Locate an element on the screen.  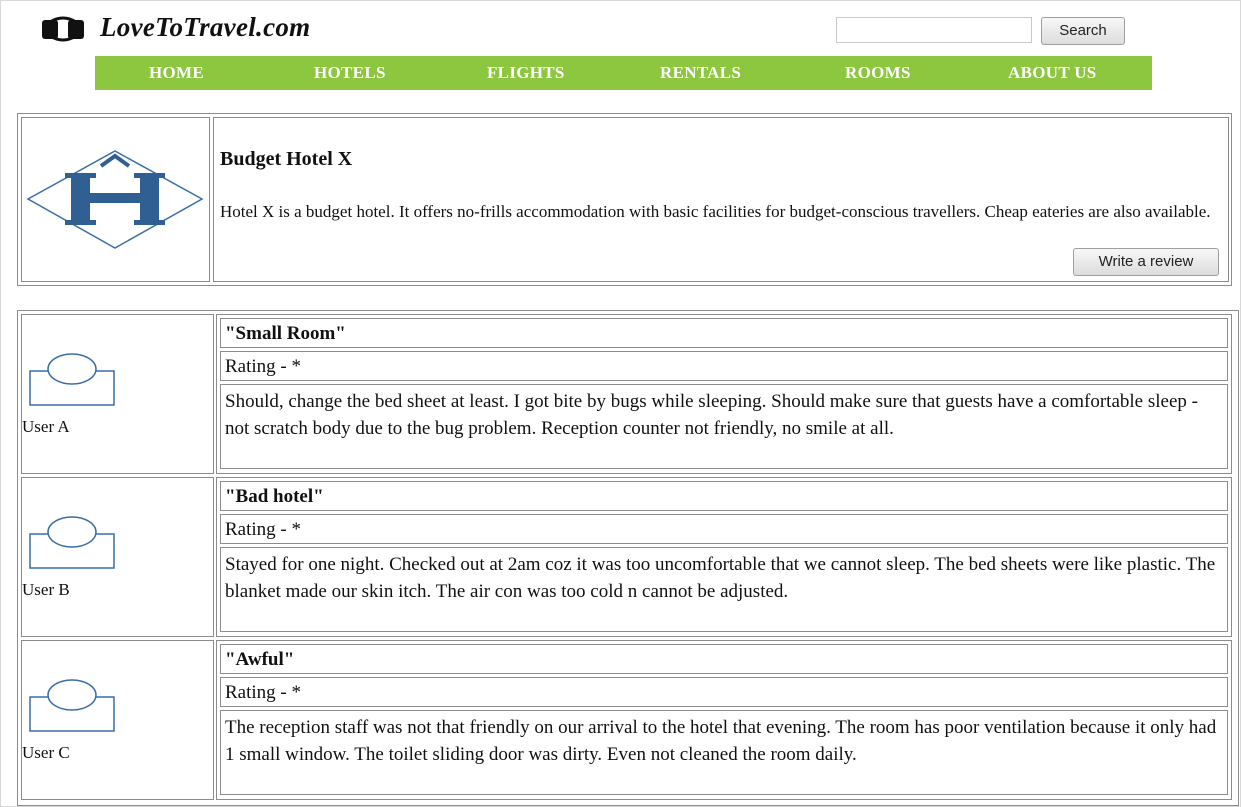
hotel-h-logo-icon is located at coordinates (115, 199).